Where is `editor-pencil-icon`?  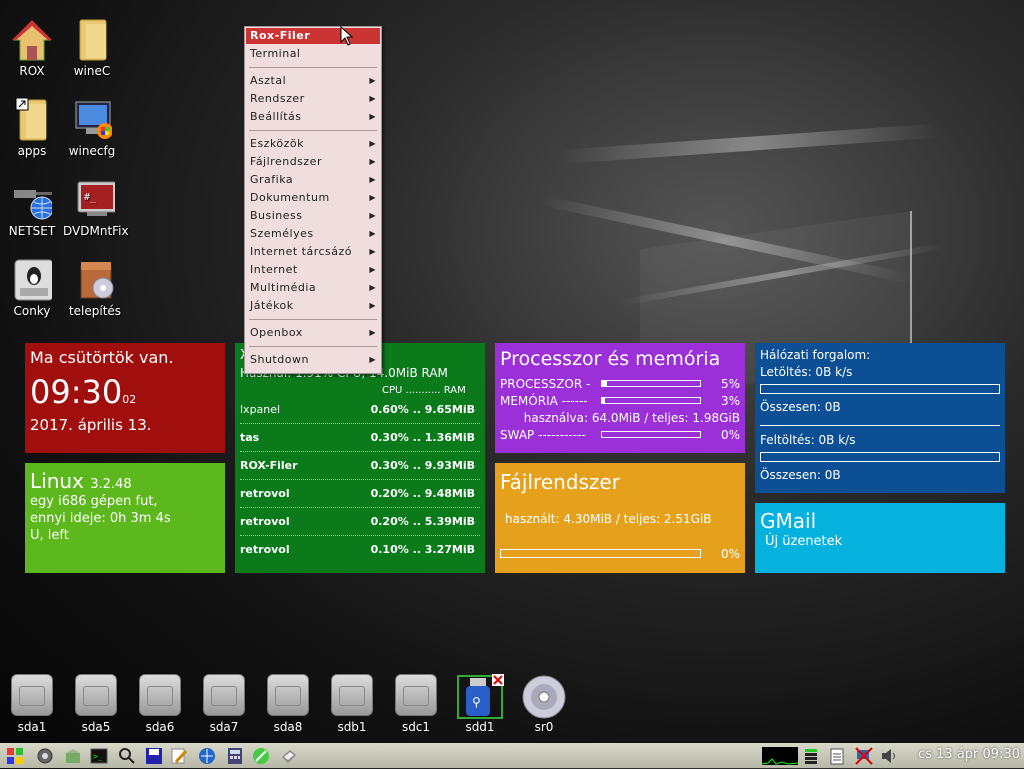 editor-pencil-icon is located at coordinates (179, 756).